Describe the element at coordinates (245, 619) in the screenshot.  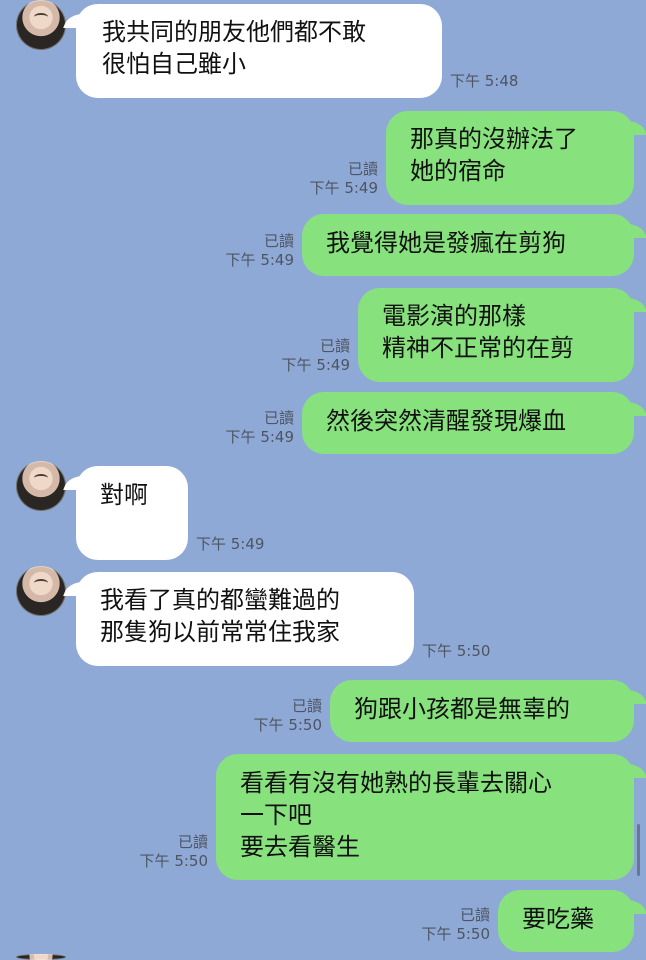
I see `message-bubble-incoming: 我看了真的都蠻難過的 那隻狗以前常常住我家` at that location.